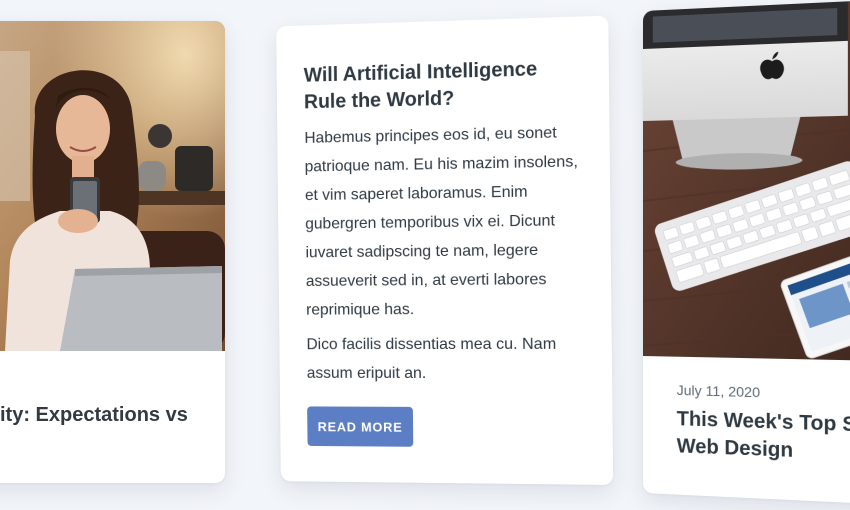 The height and width of the screenshot is (510, 850). What do you see at coordinates (112, 415) in the screenshot?
I see `post-title: ity: Expectations vs` at bounding box center [112, 415].